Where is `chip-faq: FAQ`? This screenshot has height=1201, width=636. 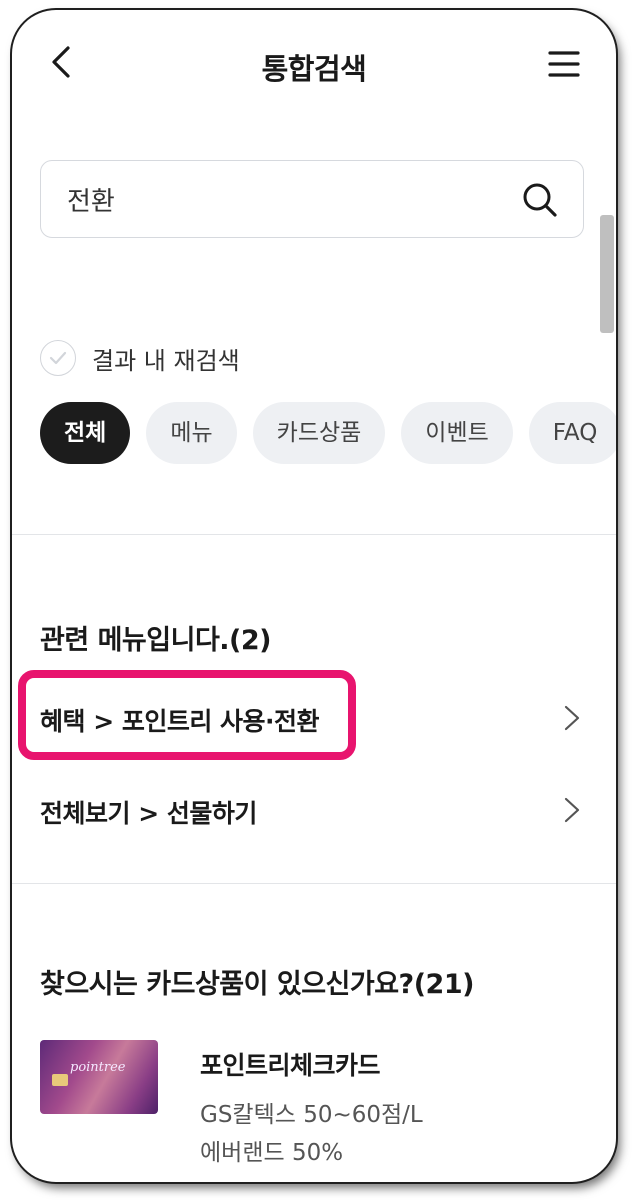 chip-faq: FAQ is located at coordinates (572, 433).